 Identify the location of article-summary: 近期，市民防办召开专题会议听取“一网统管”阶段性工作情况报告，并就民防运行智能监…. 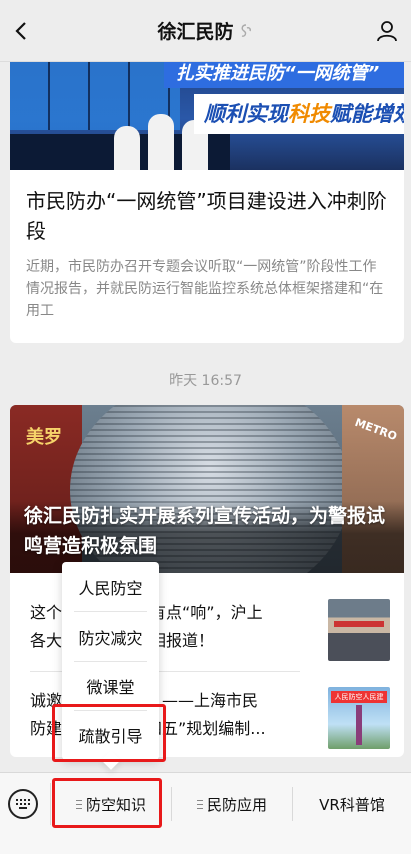
(205, 289).